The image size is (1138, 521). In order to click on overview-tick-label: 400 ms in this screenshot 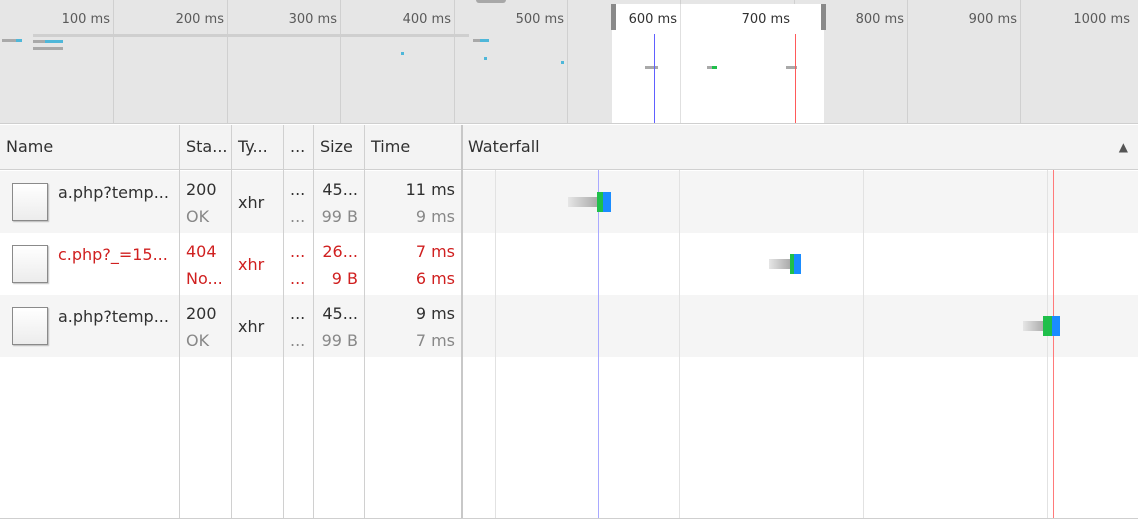, I will do `click(426, 19)`.